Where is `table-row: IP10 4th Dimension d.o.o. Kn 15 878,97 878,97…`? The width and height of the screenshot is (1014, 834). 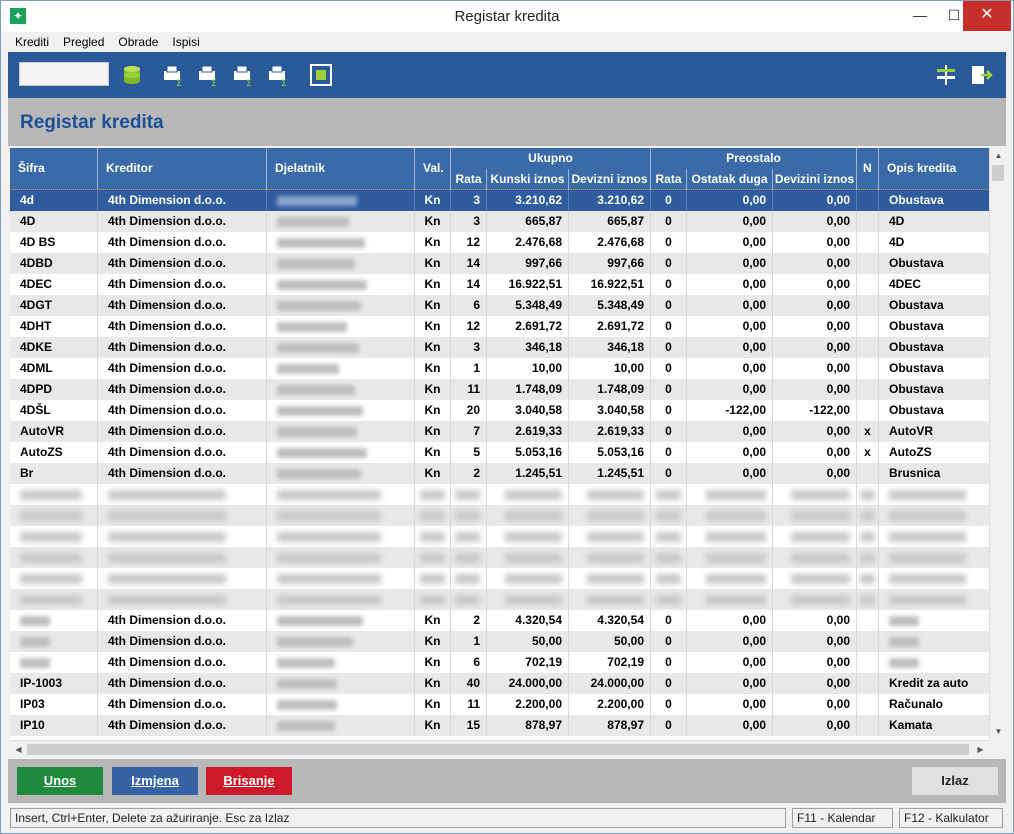
table-row: IP10 4th Dimension d.o.o. Kn 15 878,97 878,97… is located at coordinates (499, 725).